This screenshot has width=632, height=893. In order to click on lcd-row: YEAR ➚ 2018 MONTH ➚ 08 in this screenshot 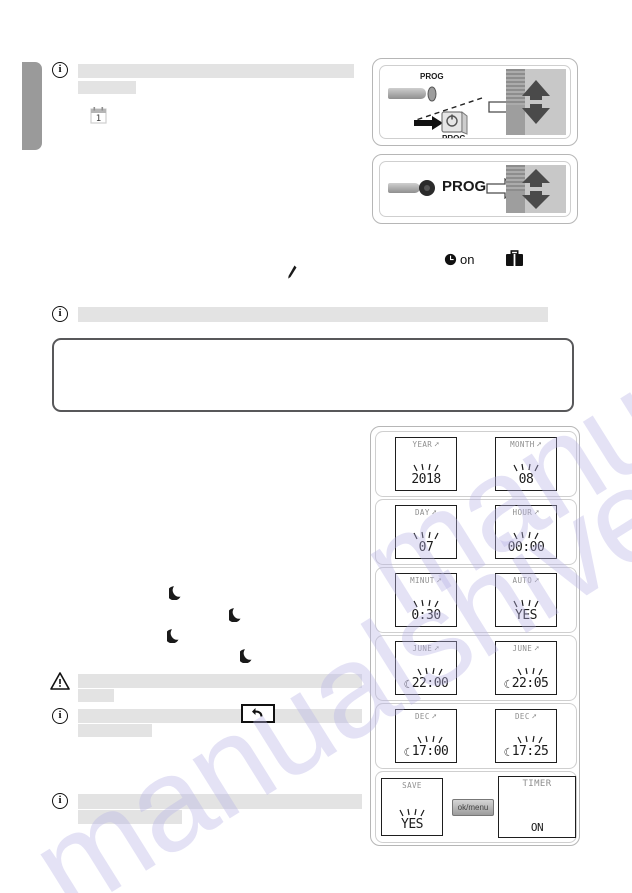, I will do `click(476, 464)`.